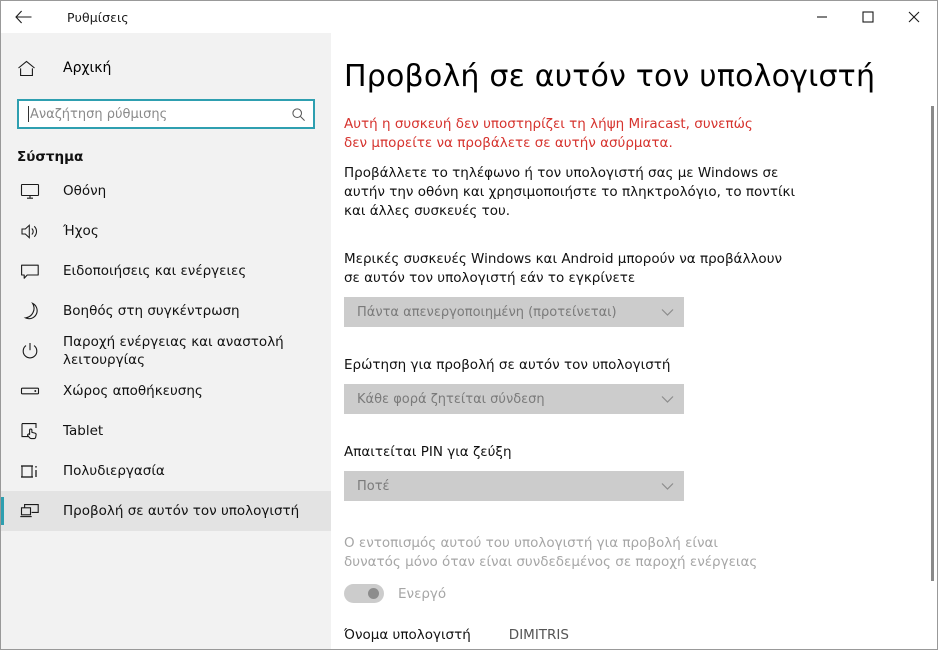 The height and width of the screenshot is (650, 938). I want to click on sidebar-item-multitasking: Πολυδιεργασία, so click(166, 471).